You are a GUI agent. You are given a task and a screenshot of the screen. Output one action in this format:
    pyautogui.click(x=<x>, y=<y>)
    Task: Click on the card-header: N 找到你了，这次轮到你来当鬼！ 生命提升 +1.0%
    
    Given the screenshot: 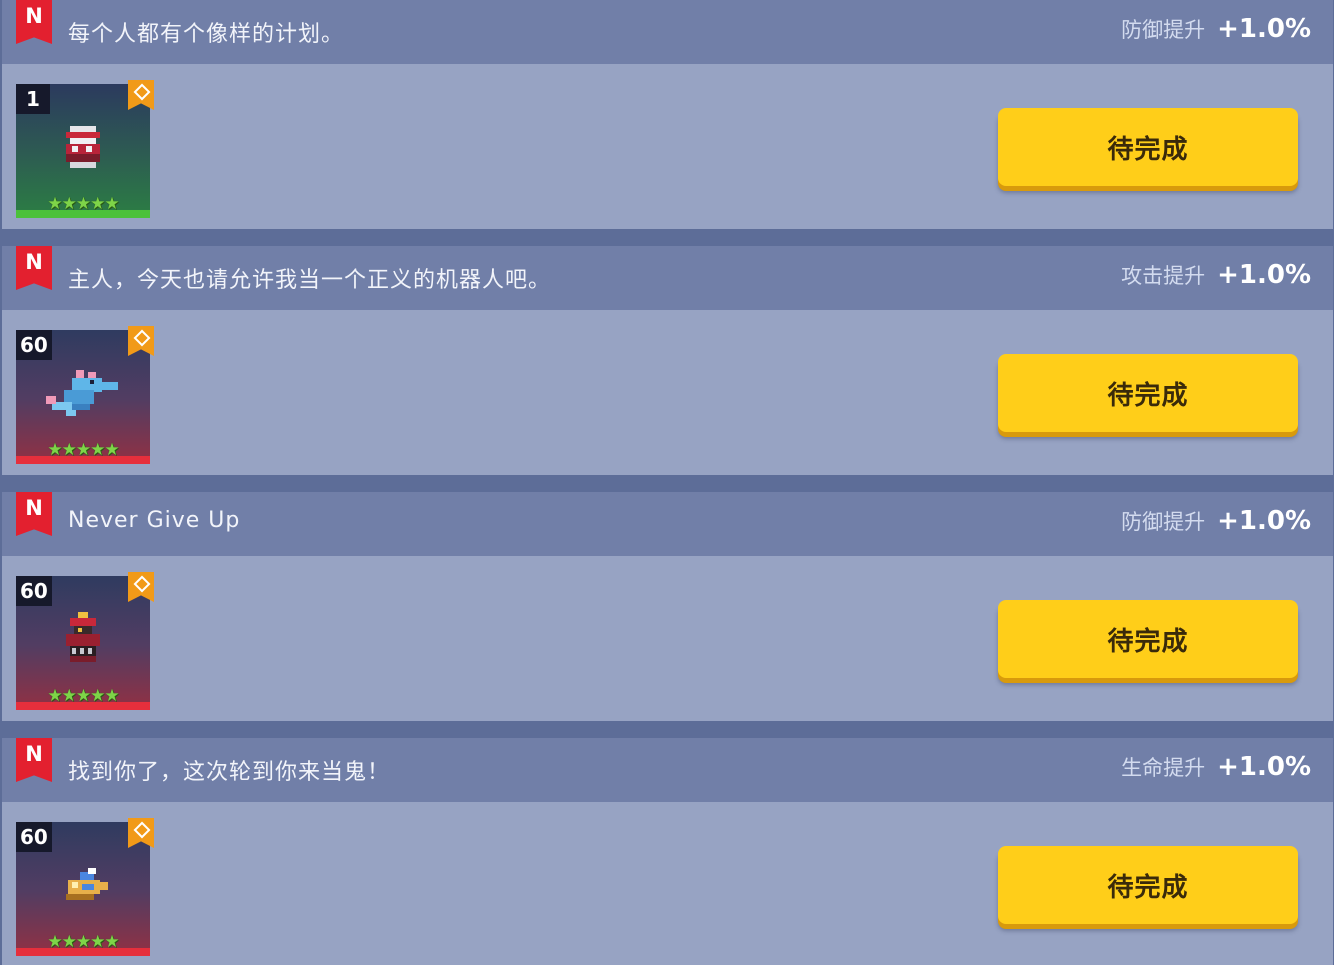 What is the action you would take?
    pyautogui.click(x=667, y=770)
    